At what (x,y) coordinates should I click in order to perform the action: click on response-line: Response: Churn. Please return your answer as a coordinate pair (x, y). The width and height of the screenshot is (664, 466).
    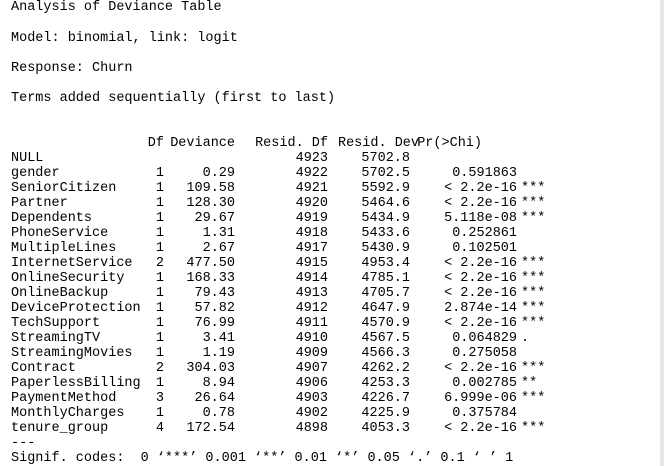
    Looking at the image, I should click on (72, 68).